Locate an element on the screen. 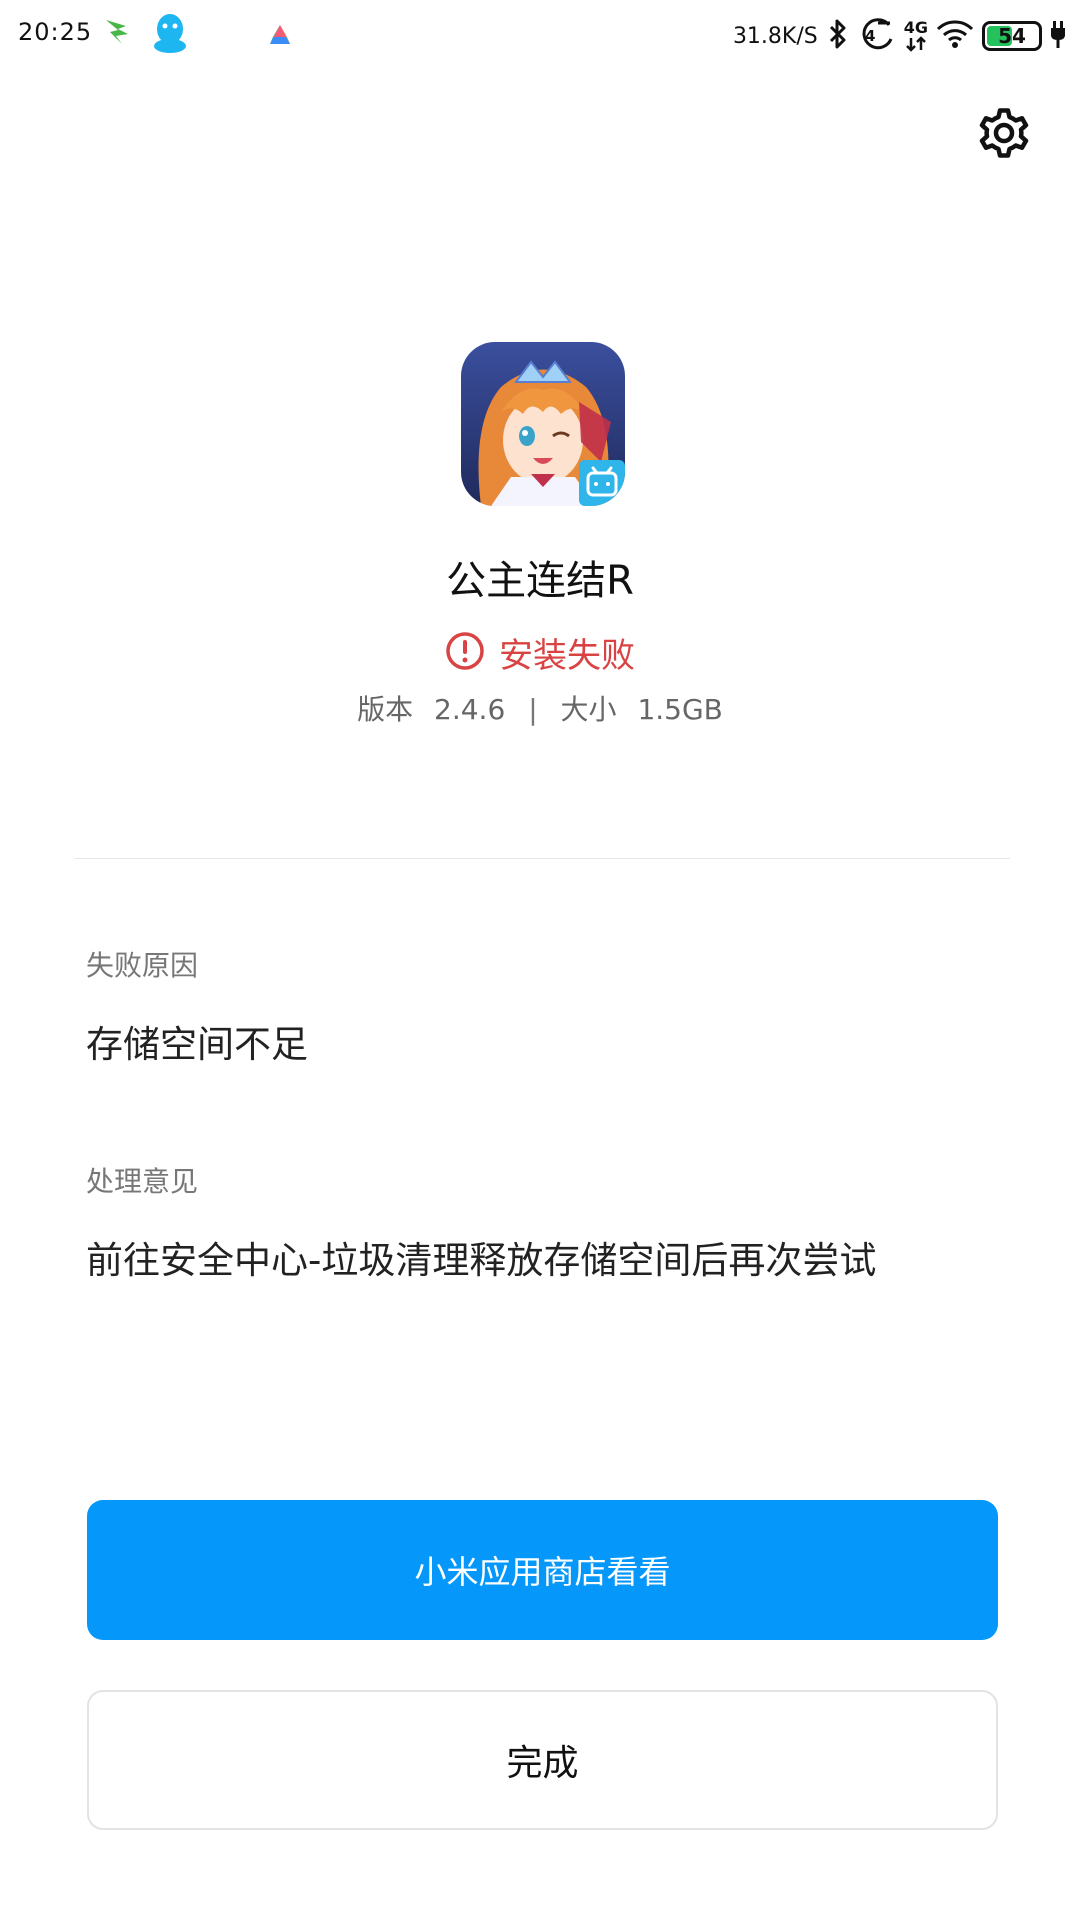 This screenshot has width=1080, height=1920. status-time: 20:25 is located at coordinates (55, 32).